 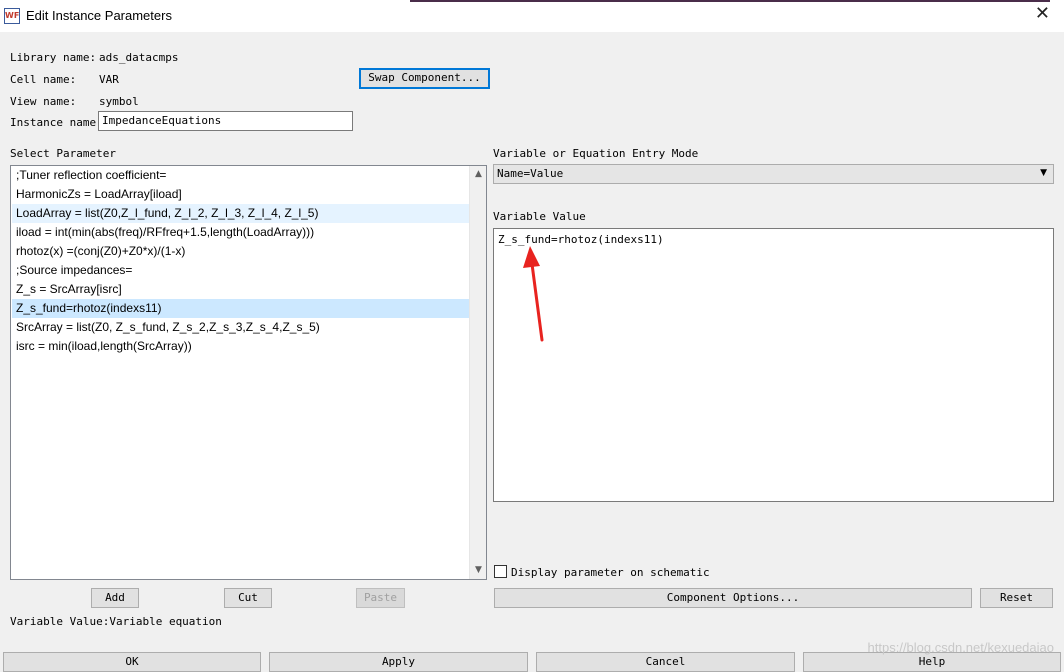 What do you see at coordinates (241, 251) in the screenshot?
I see `list-item: rhotoz(x) =(conj(Z0)+Z0*x)/(1-x)` at bounding box center [241, 251].